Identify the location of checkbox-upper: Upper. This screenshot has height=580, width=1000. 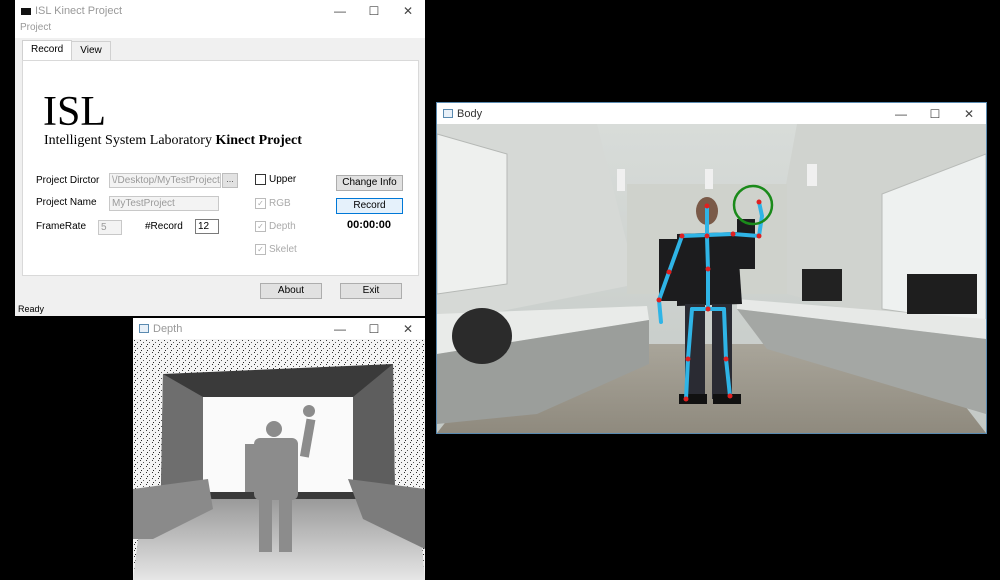
(275, 179).